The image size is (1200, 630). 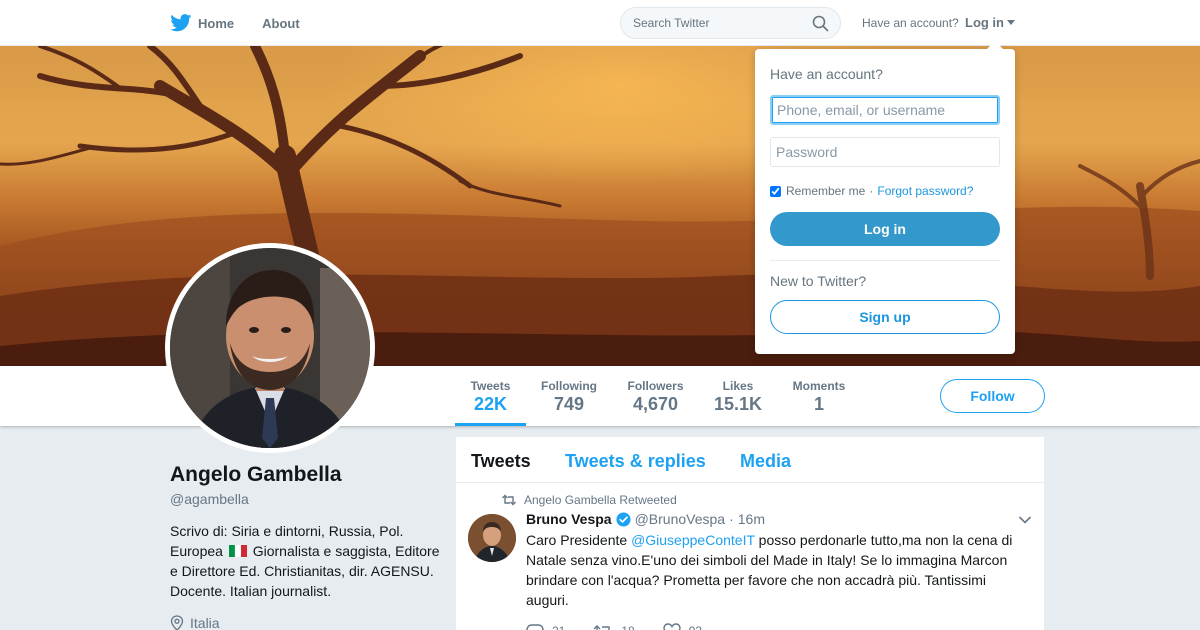 I want to click on password-input, so click(x=885, y=152).